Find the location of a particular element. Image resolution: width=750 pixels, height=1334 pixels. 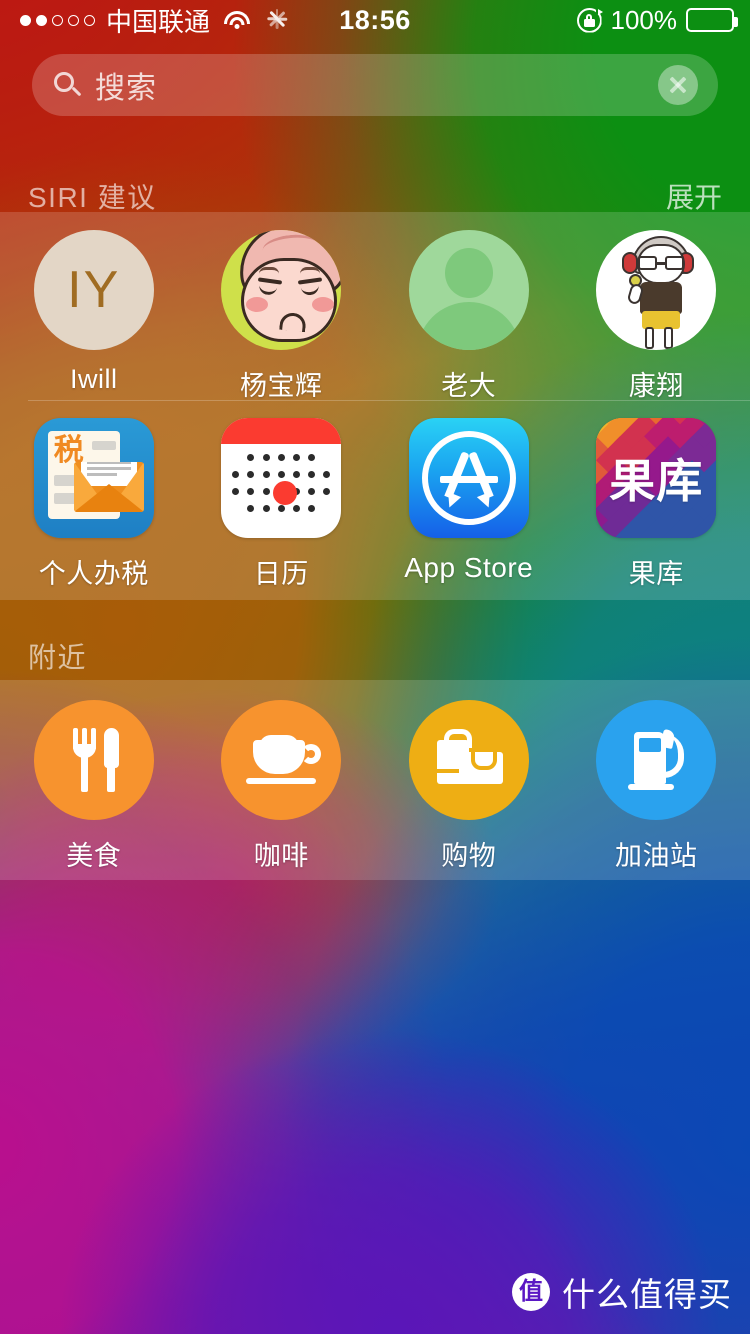

nearby-label: 美食 is located at coordinates (94, 856).